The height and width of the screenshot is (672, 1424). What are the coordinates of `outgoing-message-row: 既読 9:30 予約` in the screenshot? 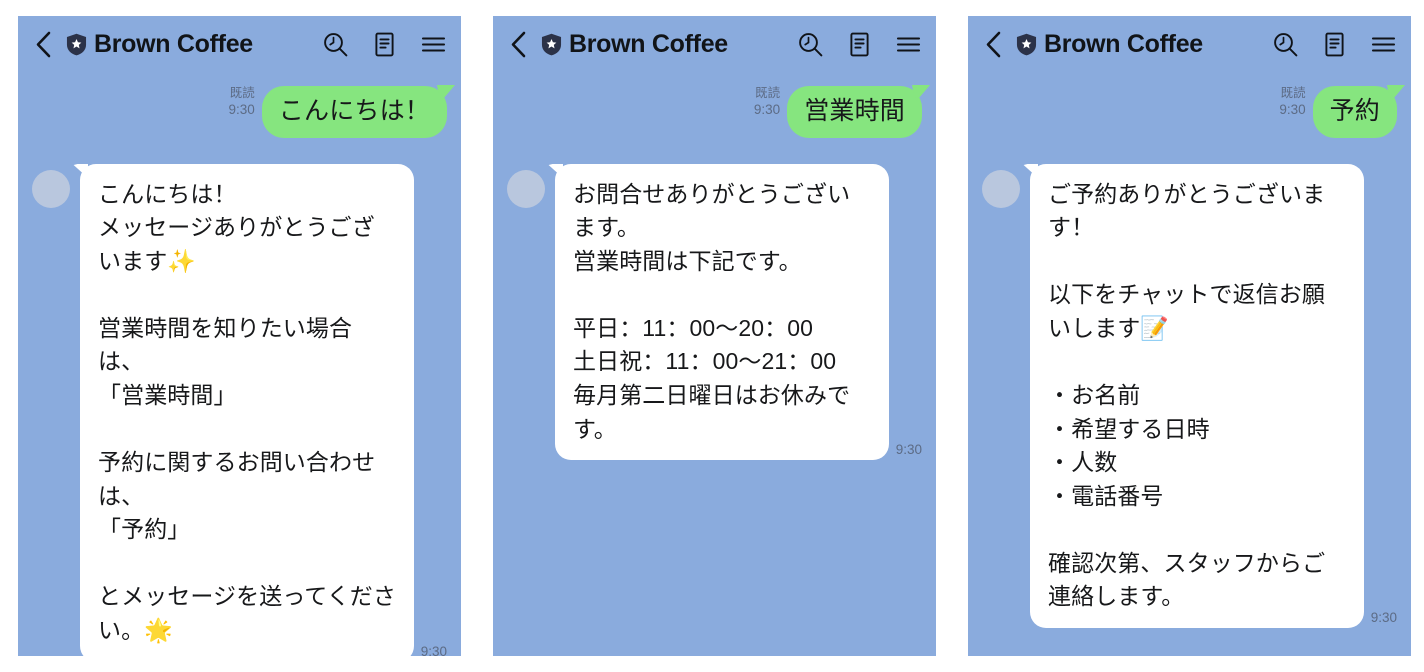 It's located at (1189, 112).